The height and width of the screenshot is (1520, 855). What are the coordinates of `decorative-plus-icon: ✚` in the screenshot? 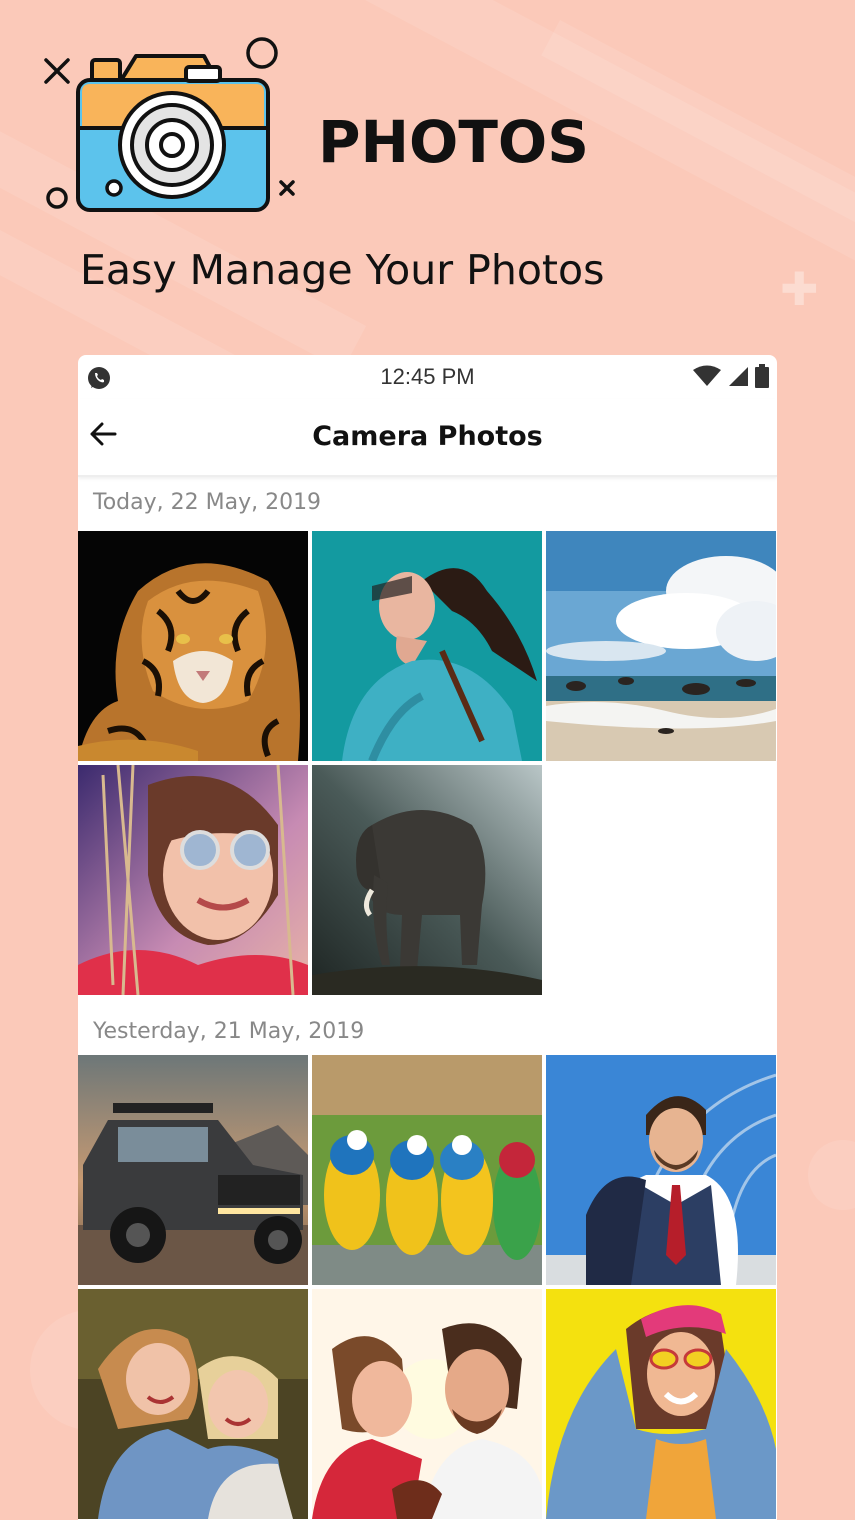 It's located at (799, 289).